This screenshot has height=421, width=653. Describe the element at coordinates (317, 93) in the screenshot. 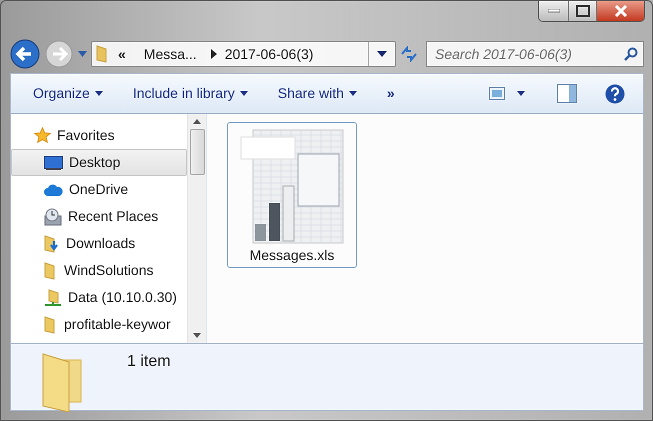

I see `toolbar-button: Share with` at that location.